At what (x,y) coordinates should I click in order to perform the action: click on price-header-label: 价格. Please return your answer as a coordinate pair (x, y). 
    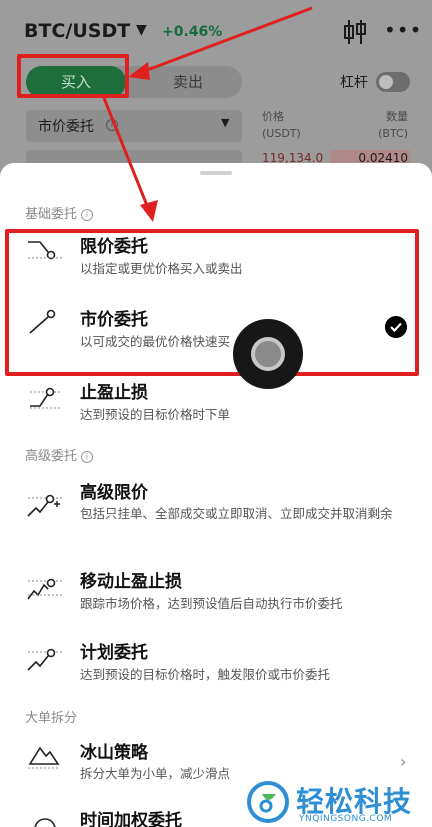
    Looking at the image, I should click on (273, 116).